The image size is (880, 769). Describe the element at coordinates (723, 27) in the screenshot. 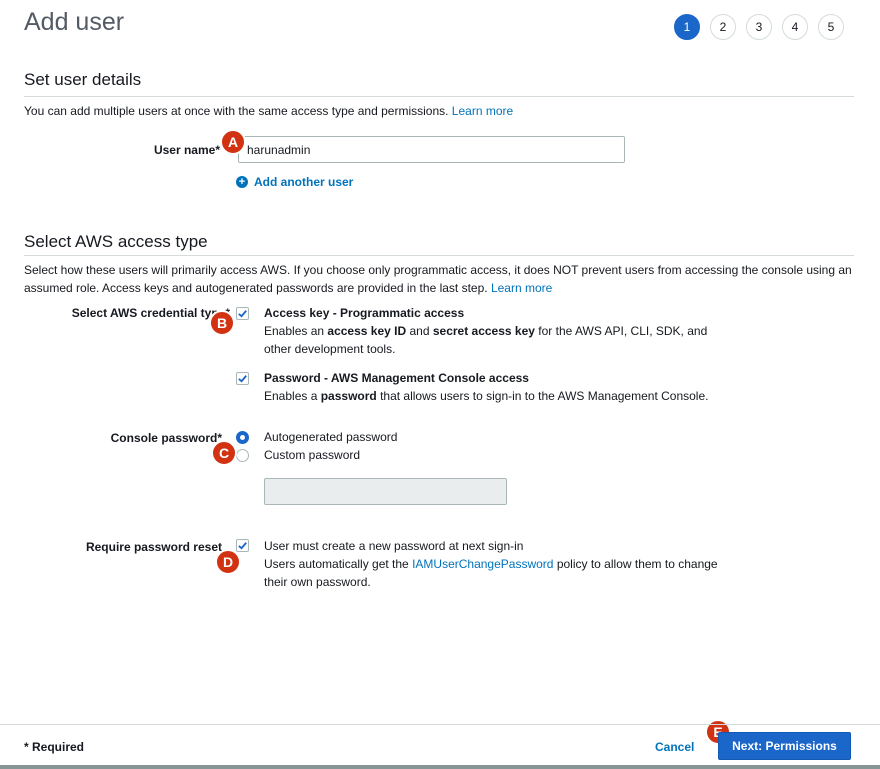

I see `step-2: 2` at that location.